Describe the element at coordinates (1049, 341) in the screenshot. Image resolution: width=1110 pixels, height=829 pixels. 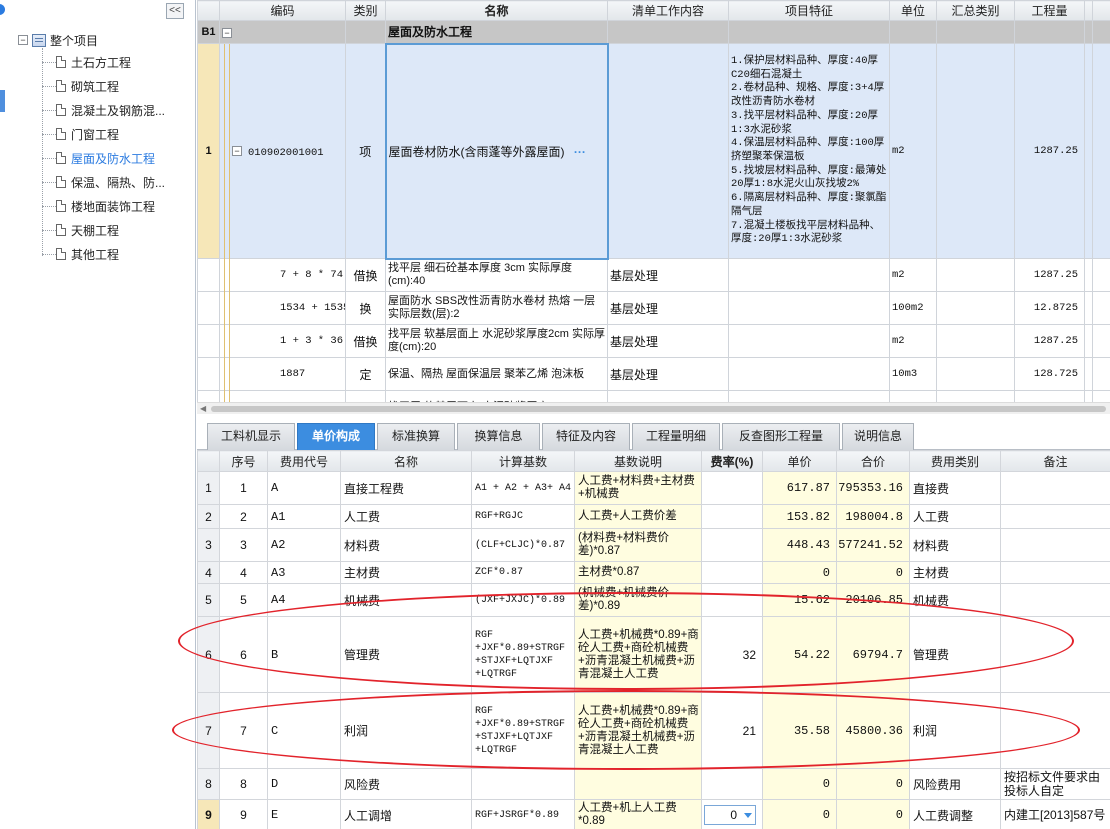
I see `quota-qty: 1287.25` at that location.